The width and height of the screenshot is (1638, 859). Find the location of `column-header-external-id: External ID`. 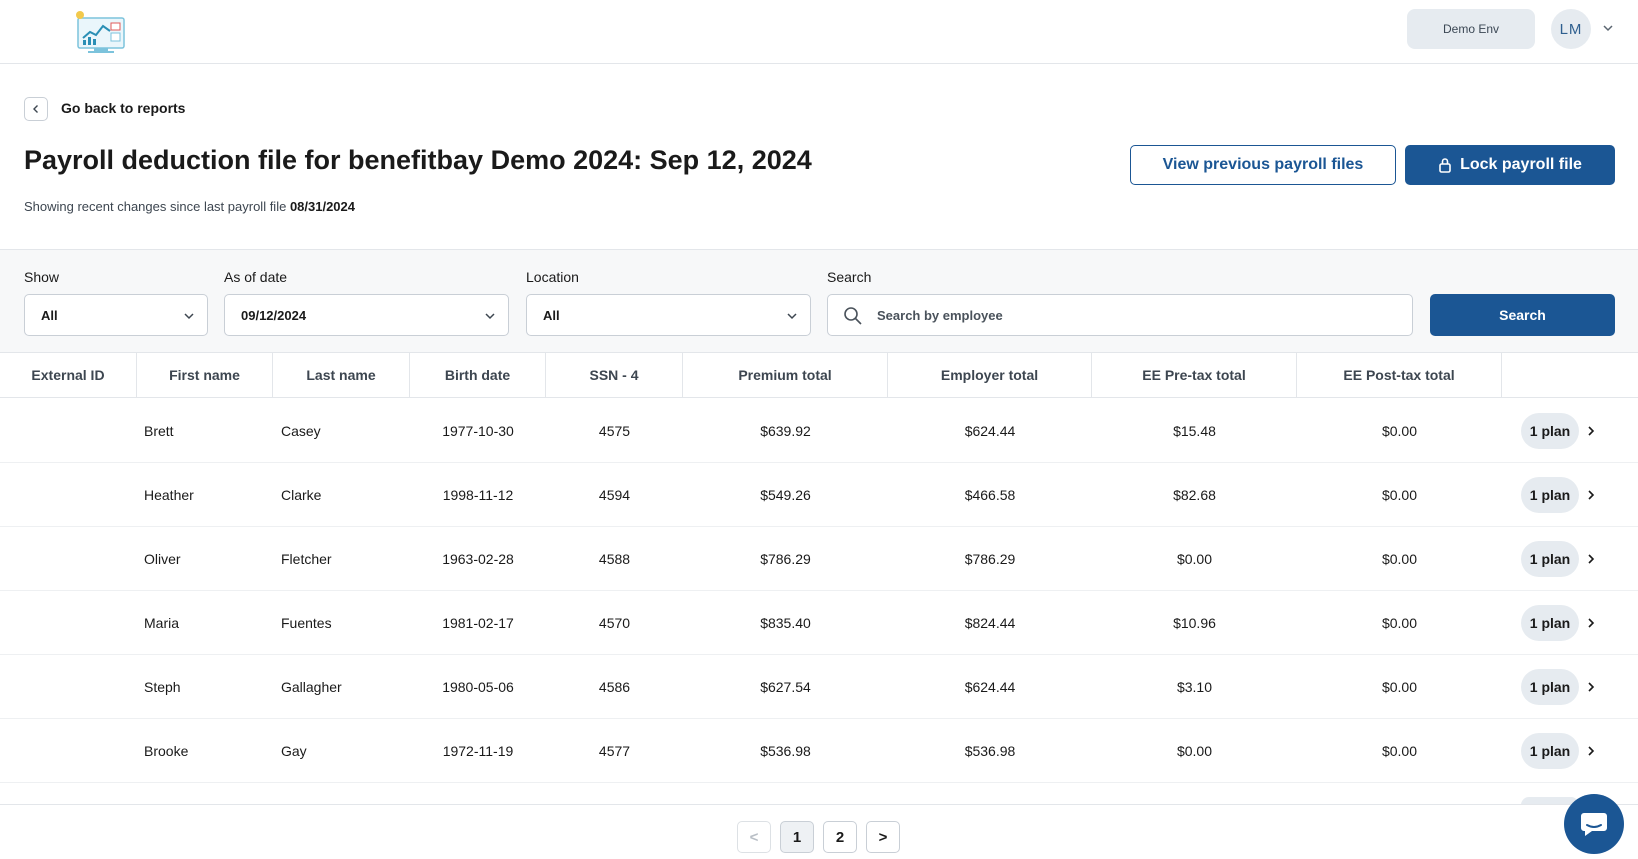

column-header-external-id: External ID is located at coordinates (68, 375).